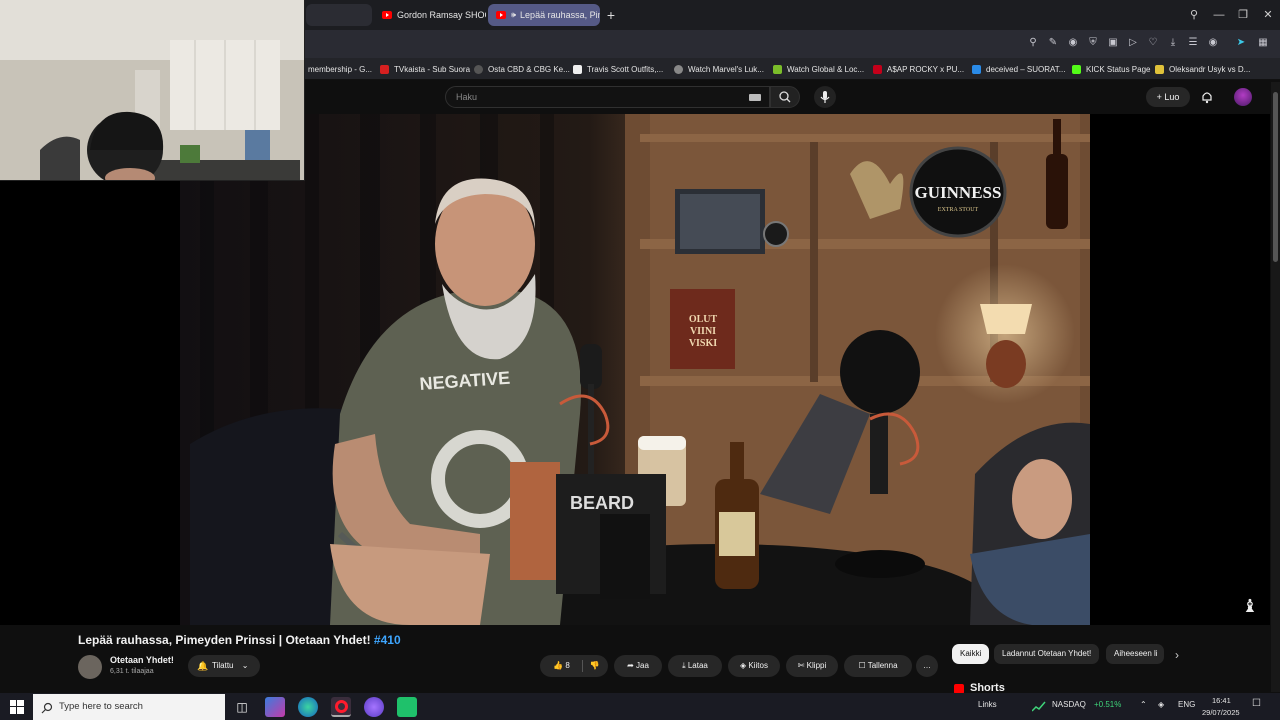 The height and width of the screenshot is (720, 1280). I want to click on bookmark-item: TVkaista - Sub Suora, so click(425, 69).